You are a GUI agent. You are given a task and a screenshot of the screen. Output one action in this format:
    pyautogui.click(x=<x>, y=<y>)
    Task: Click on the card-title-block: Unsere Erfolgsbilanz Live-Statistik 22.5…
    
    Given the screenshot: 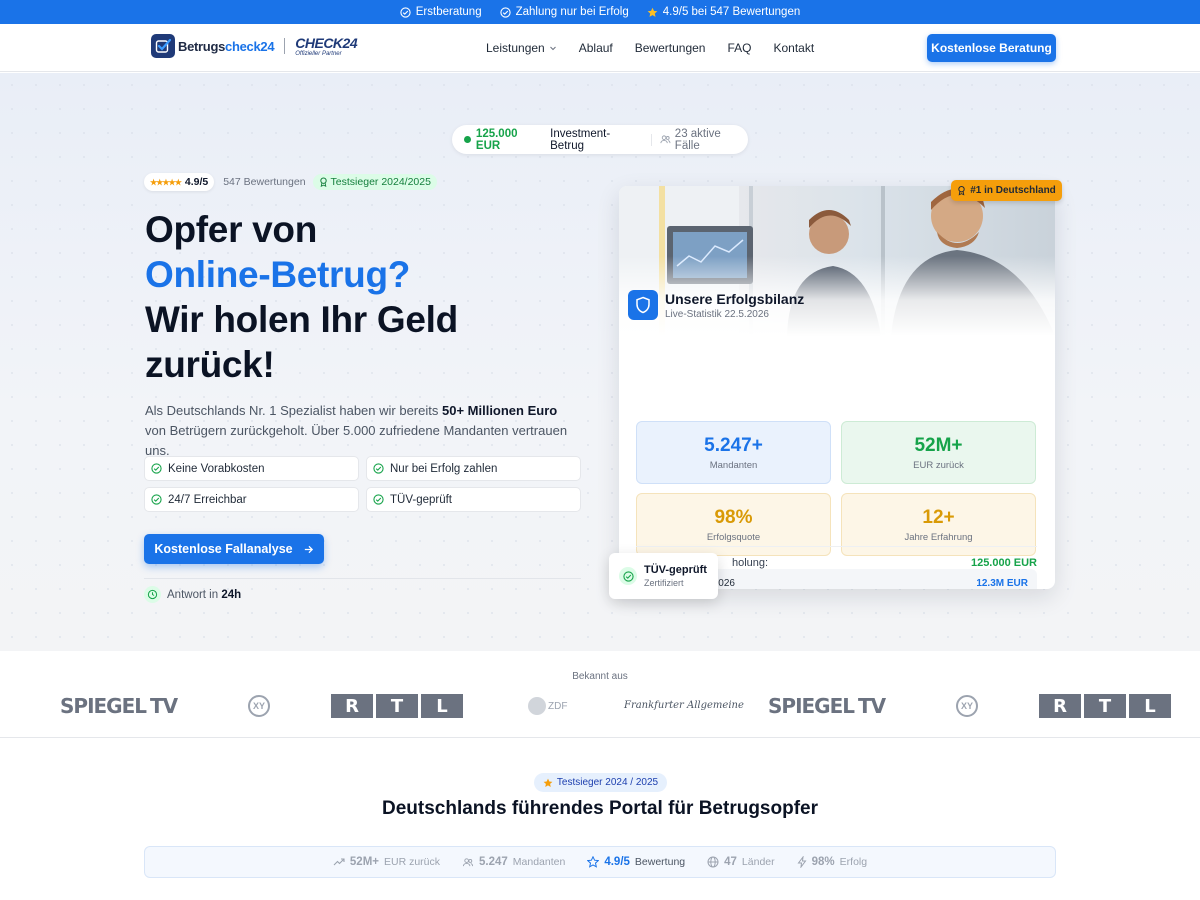 What is the action you would take?
    pyautogui.click(x=734, y=305)
    